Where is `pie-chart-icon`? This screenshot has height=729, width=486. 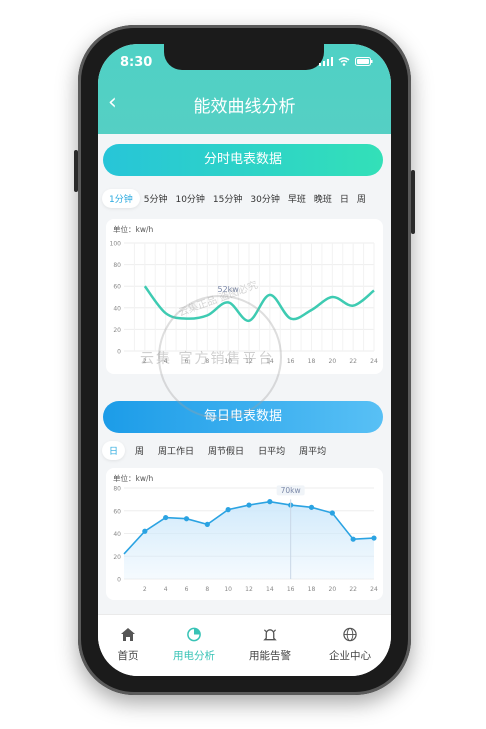 pie-chart-icon is located at coordinates (194, 636).